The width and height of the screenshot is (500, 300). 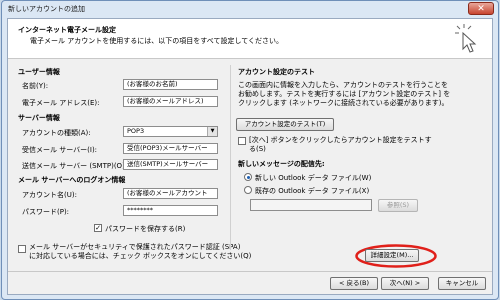 What do you see at coordinates (157, 41) in the screenshot?
I see `header-subtitle: 電子メール アカウントを使用するには、以下の項目をすべて設定してください。` at bounding box center [157, 41].